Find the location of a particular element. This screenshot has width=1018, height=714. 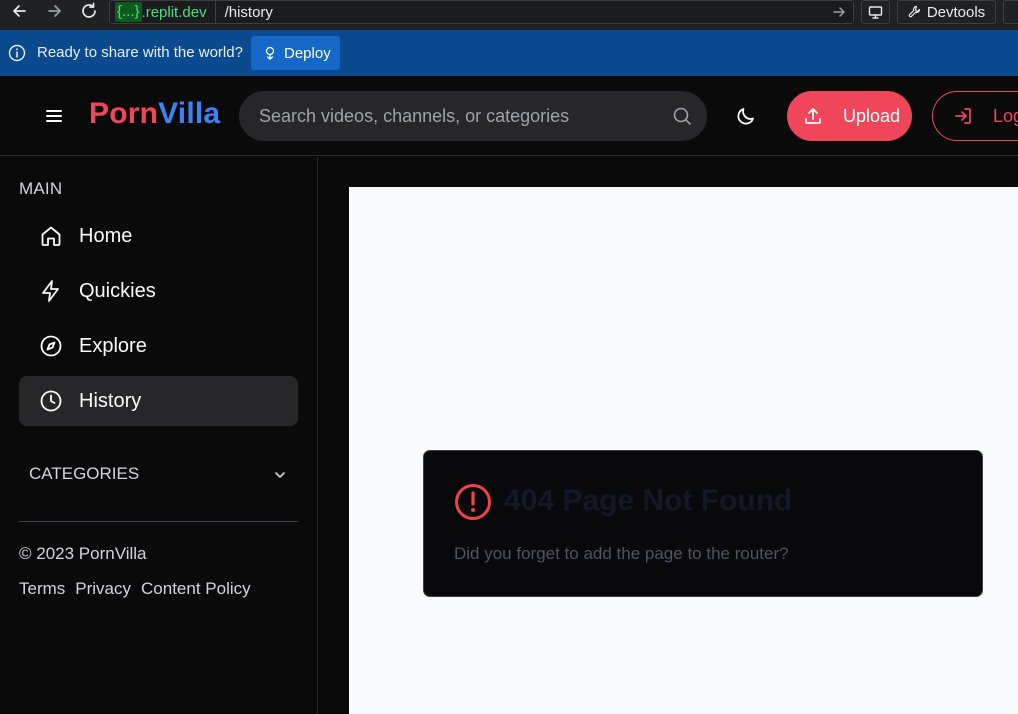

login-icon is located at coordinates (963, 116).